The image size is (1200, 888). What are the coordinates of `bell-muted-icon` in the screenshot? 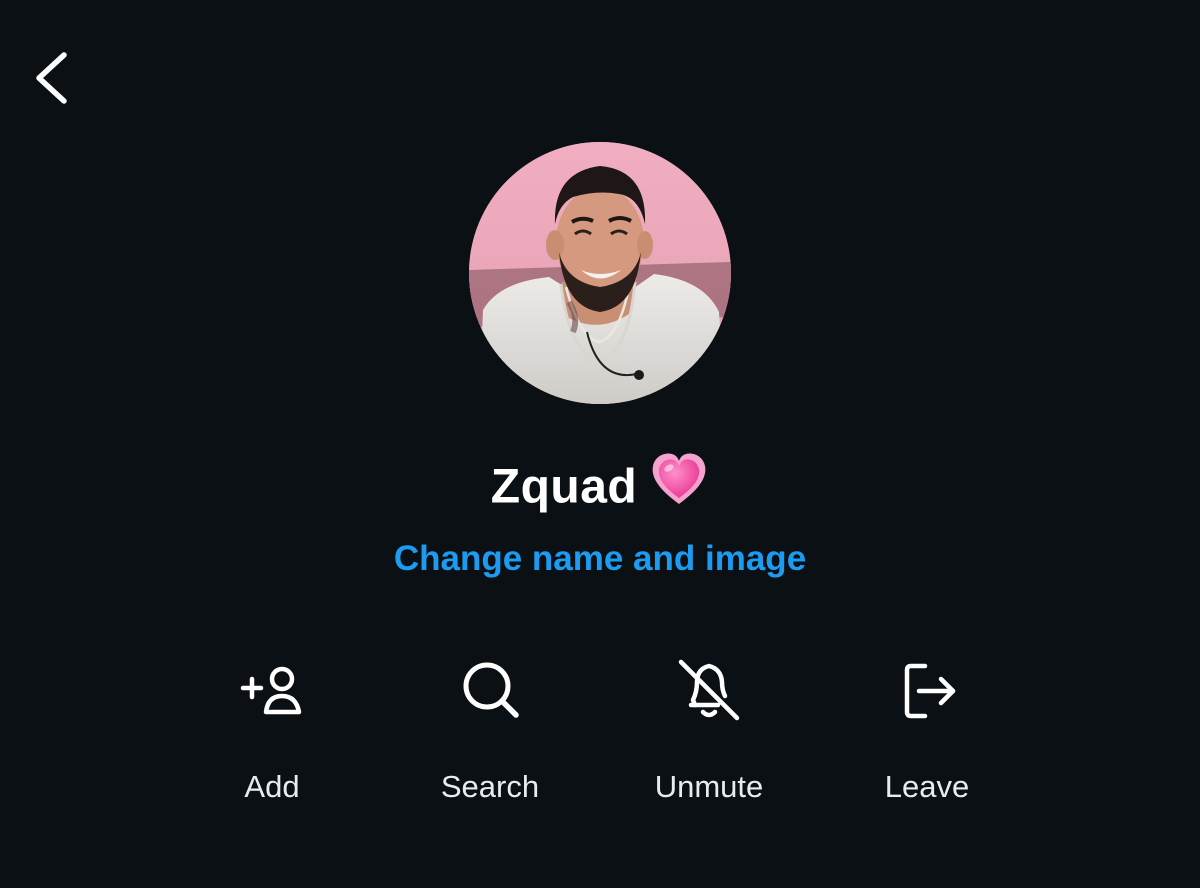 It's located at (709, 690).